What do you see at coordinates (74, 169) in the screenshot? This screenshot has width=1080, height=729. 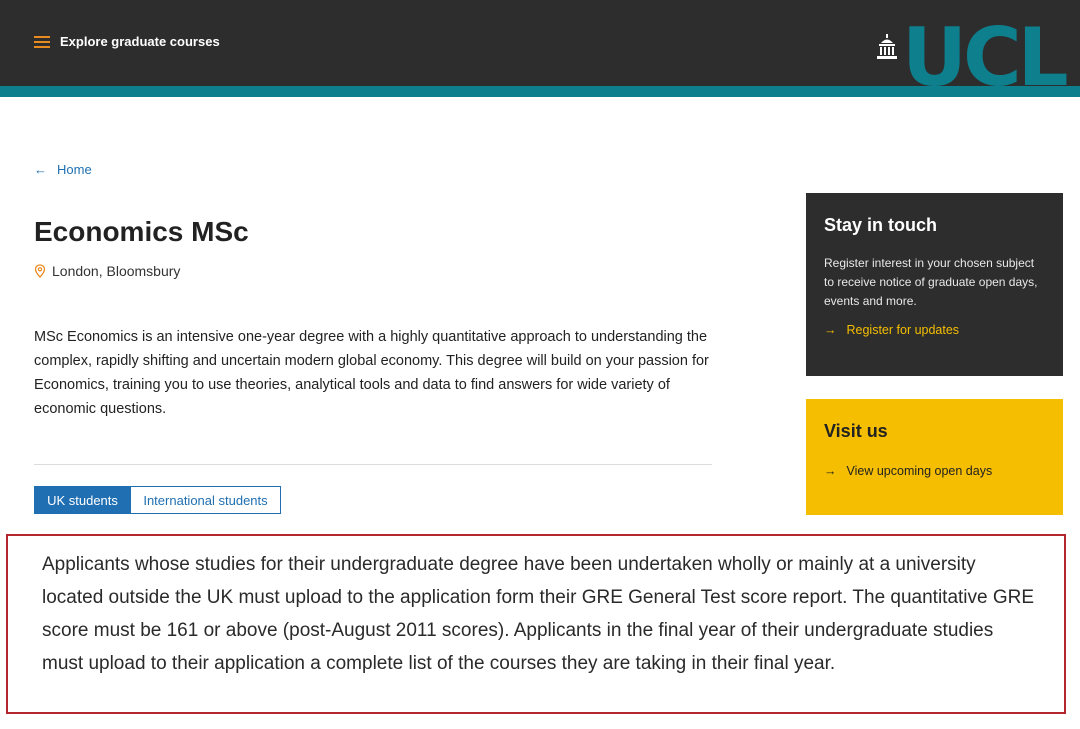 I see `breadcrumb-label: Home` at bounding box center [74, 169].